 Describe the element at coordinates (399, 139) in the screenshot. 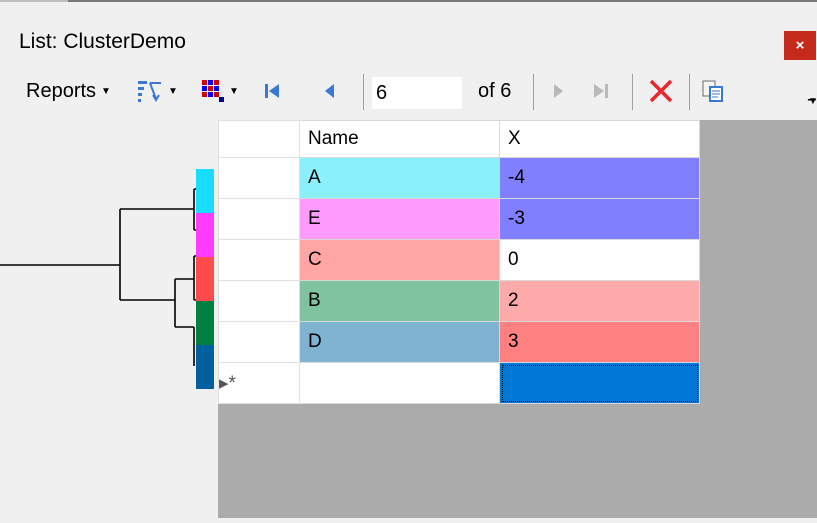

I see `column-header-name: Name` at that location.